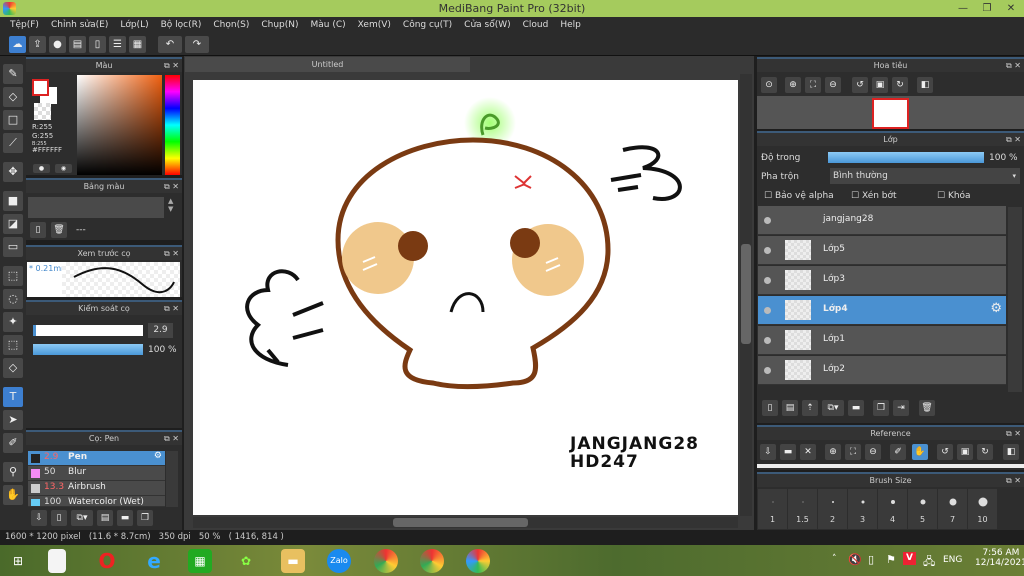  I want to click on menu-select: Chọn(S), so click(231, 25).